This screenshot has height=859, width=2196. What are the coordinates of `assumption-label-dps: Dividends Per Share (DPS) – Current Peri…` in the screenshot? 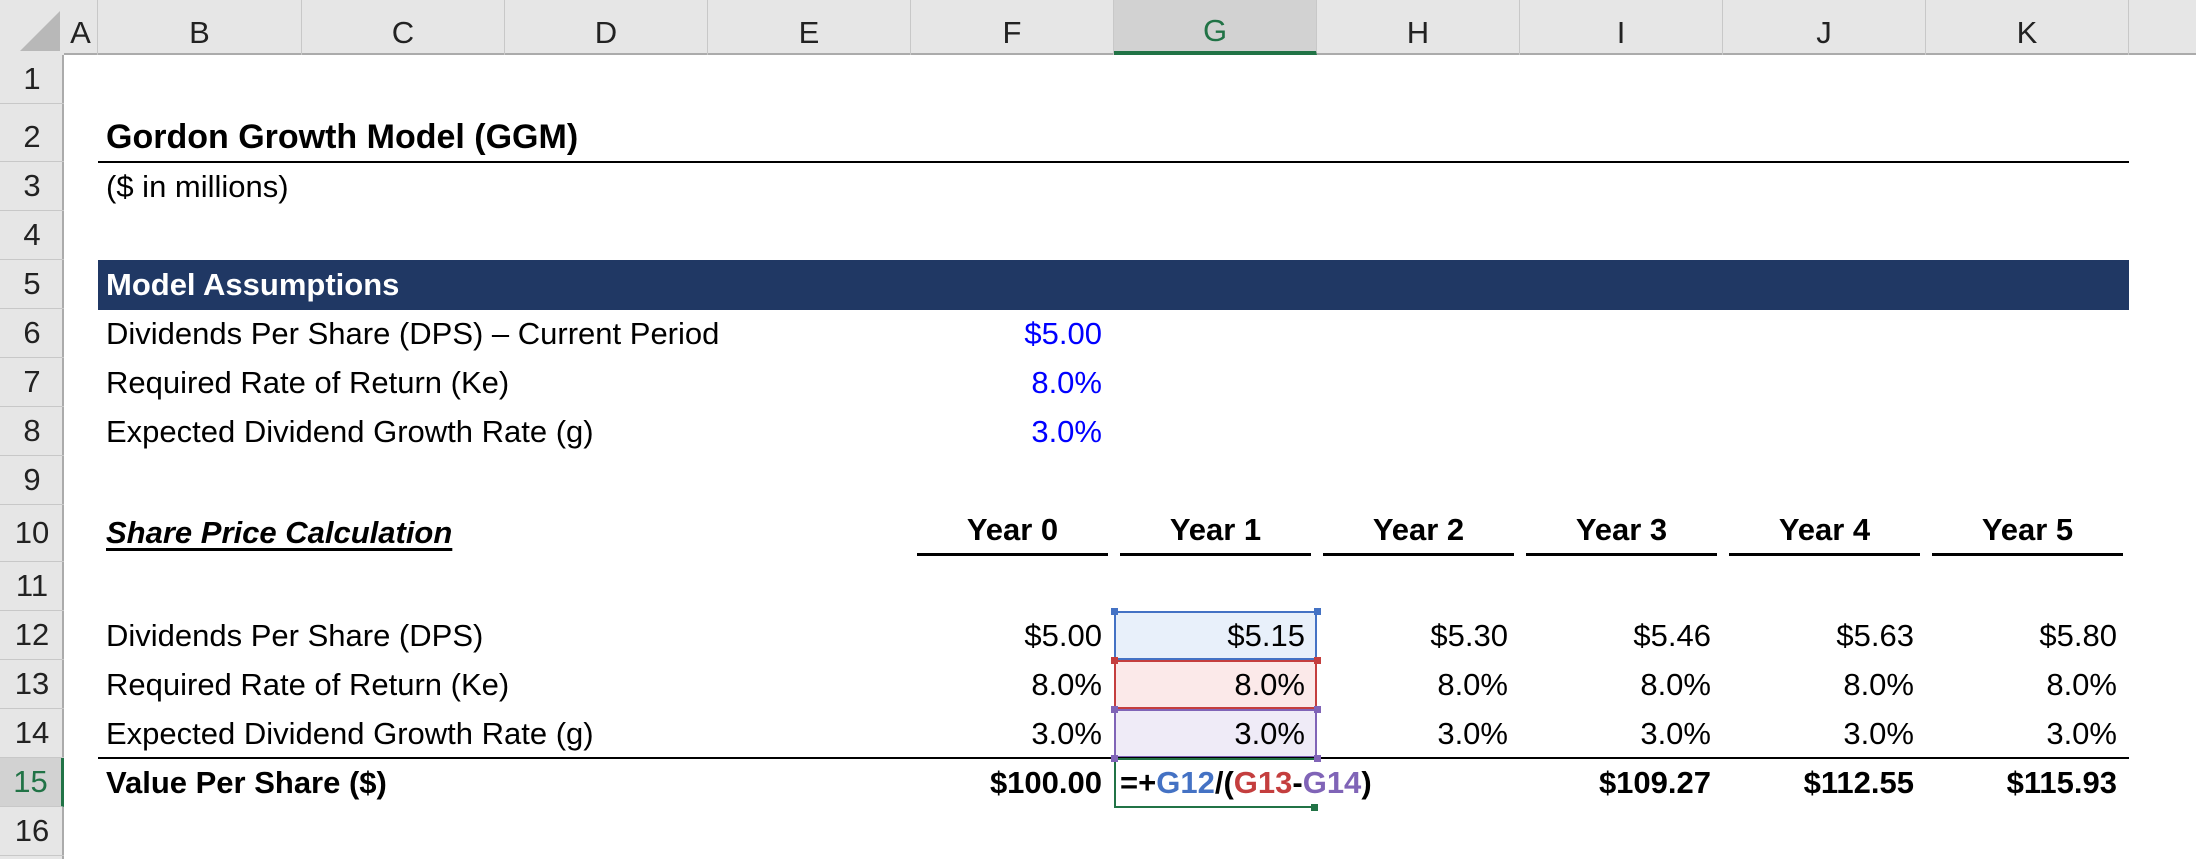 It's located at (504, 333).